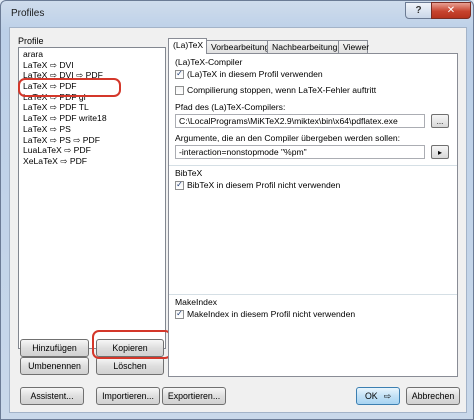 The height and width of the screenshot is (420, 474). I want to click on profile-item: arara, so click(92, 54).